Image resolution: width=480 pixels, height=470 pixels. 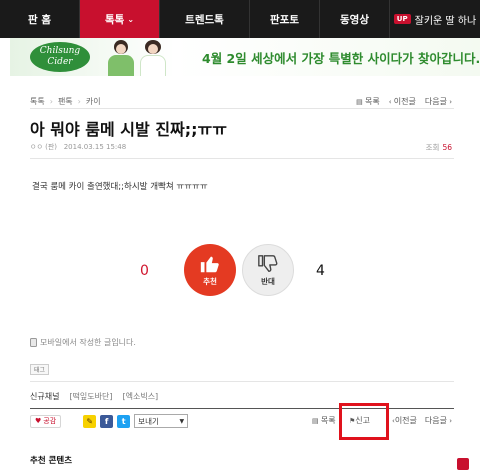 What do you see at coordinates (37, 101) in the screenshot?
I see `breadcrumb-item: 톡톡` at bounding box center [37, 101].